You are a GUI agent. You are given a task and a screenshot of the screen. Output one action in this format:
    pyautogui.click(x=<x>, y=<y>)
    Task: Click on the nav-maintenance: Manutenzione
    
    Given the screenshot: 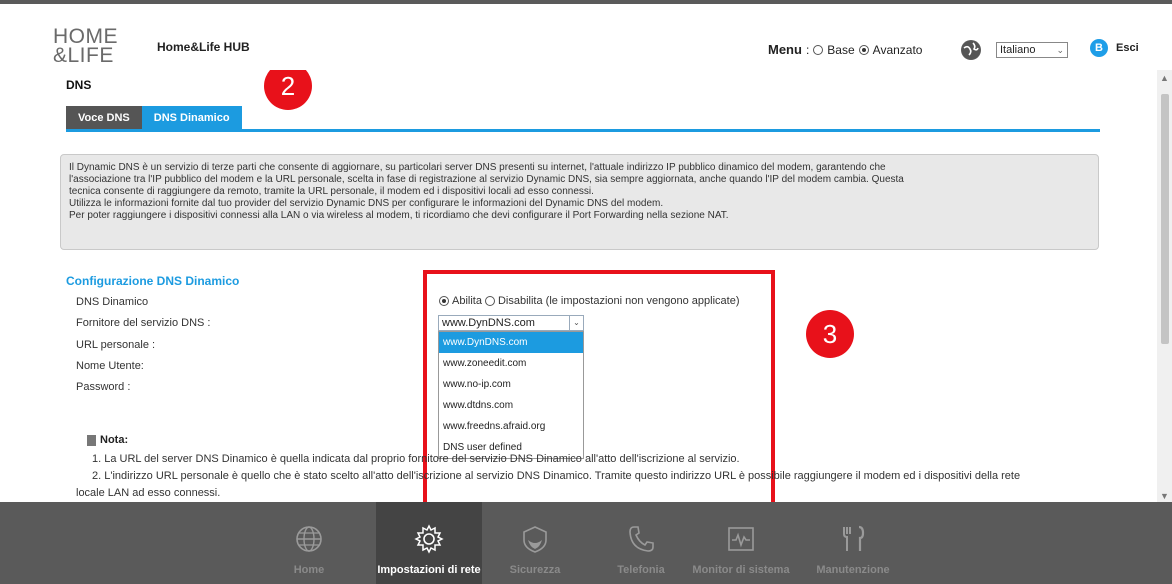 What is the action you would take?
    pyautogui.click(x=853, y=543)
    